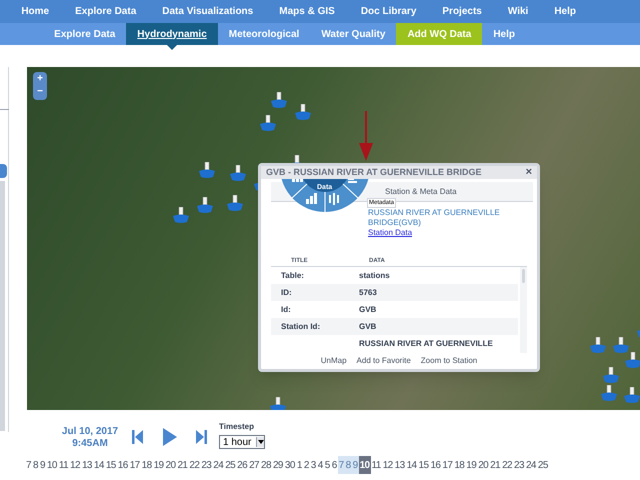 The height and width of the screenshot is (480, 640). I want to click on scroll-handle, so click(3, 171).